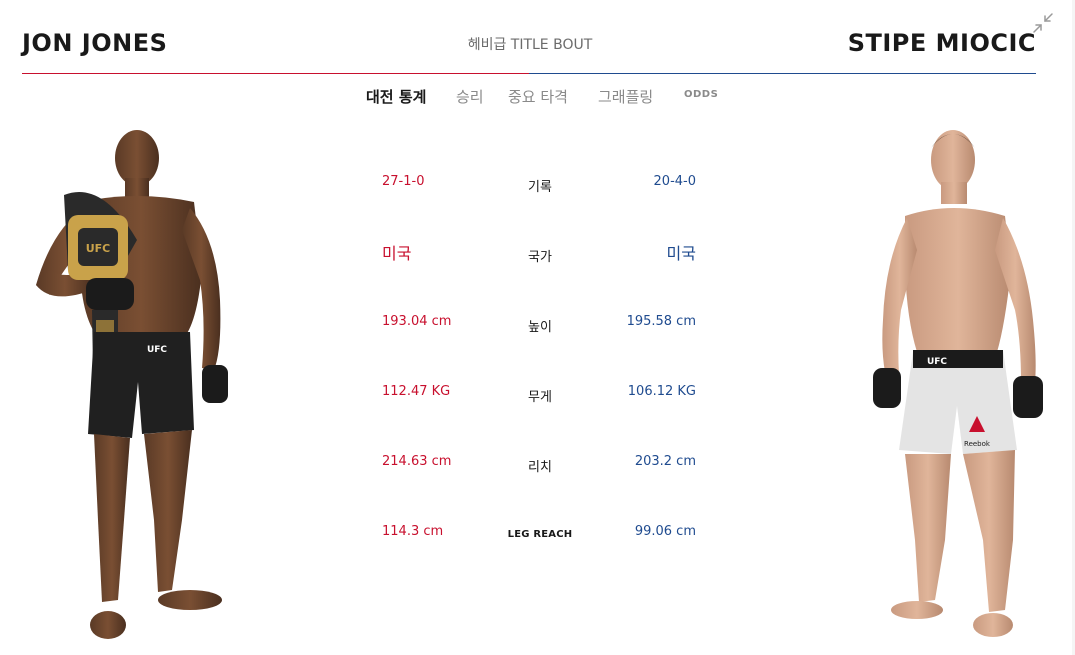  I want to click on stat-row-country: 미국 국가 미국, so click(540, 250).